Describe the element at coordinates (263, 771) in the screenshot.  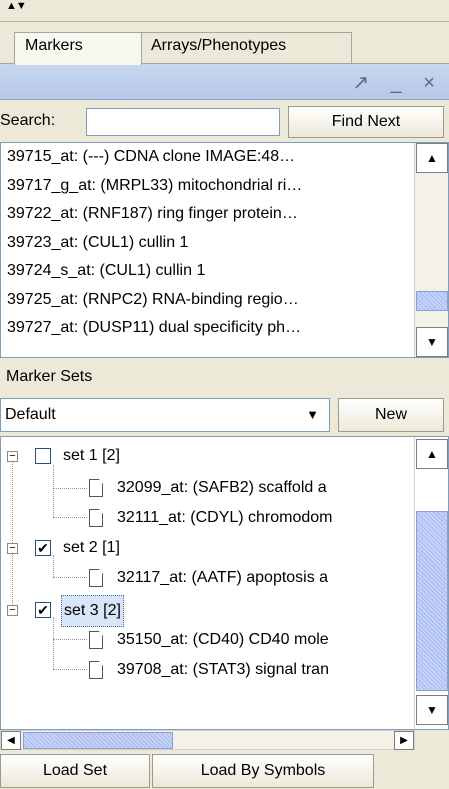
I see `load-by-symbols-button: Load By Symbols` at that location.